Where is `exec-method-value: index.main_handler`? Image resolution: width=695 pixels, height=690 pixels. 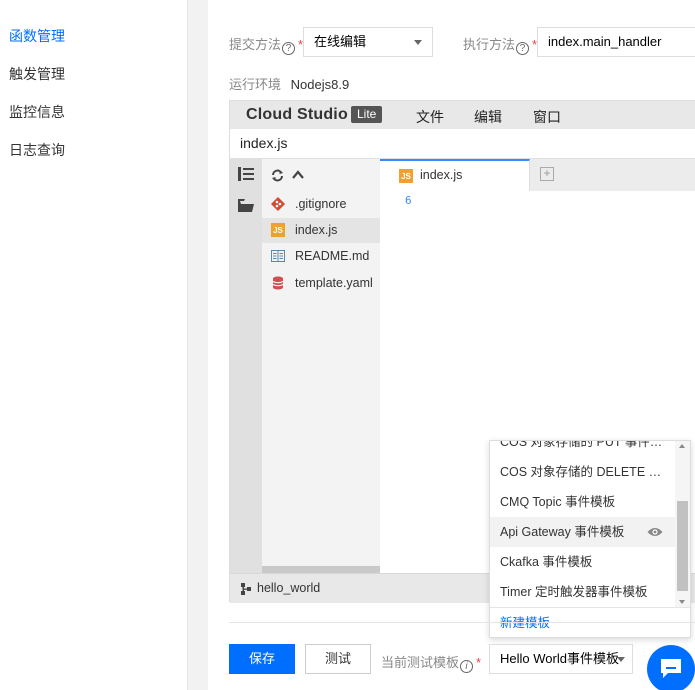 exec-method-value: index.main_handler is located at coordinates (605, 41).